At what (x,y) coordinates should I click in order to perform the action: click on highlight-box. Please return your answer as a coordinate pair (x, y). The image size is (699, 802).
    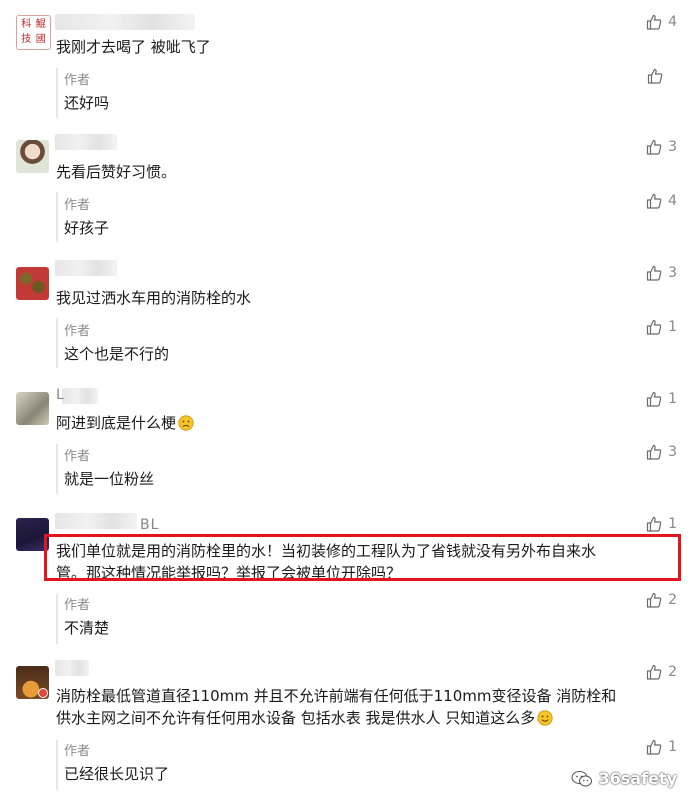
    Looking at the image, I should click on (362, 557).